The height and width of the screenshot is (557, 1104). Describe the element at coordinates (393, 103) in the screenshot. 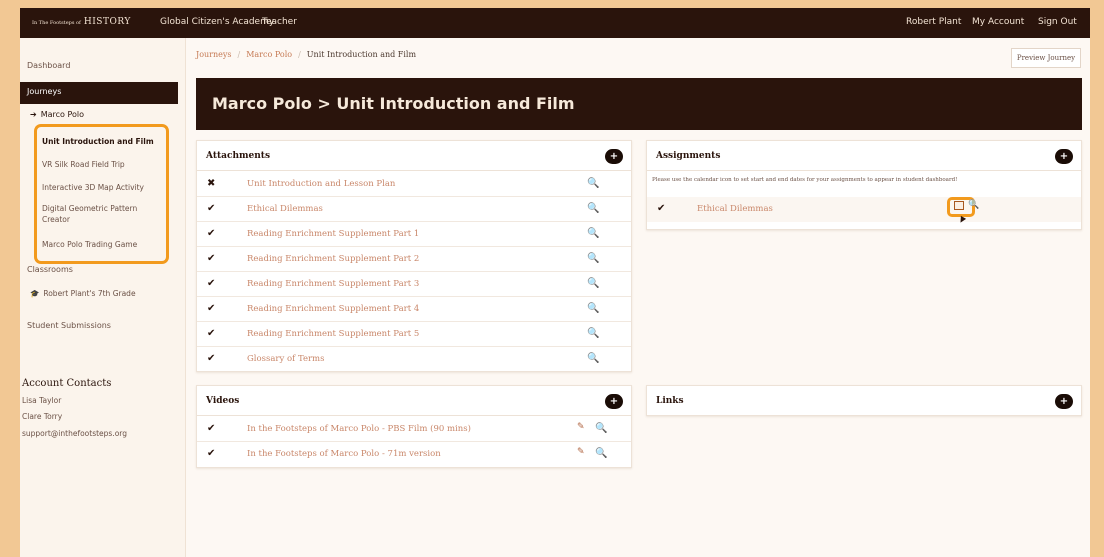

I see `page-title: Marco Polo > Unit Introduction and Film` at that location.